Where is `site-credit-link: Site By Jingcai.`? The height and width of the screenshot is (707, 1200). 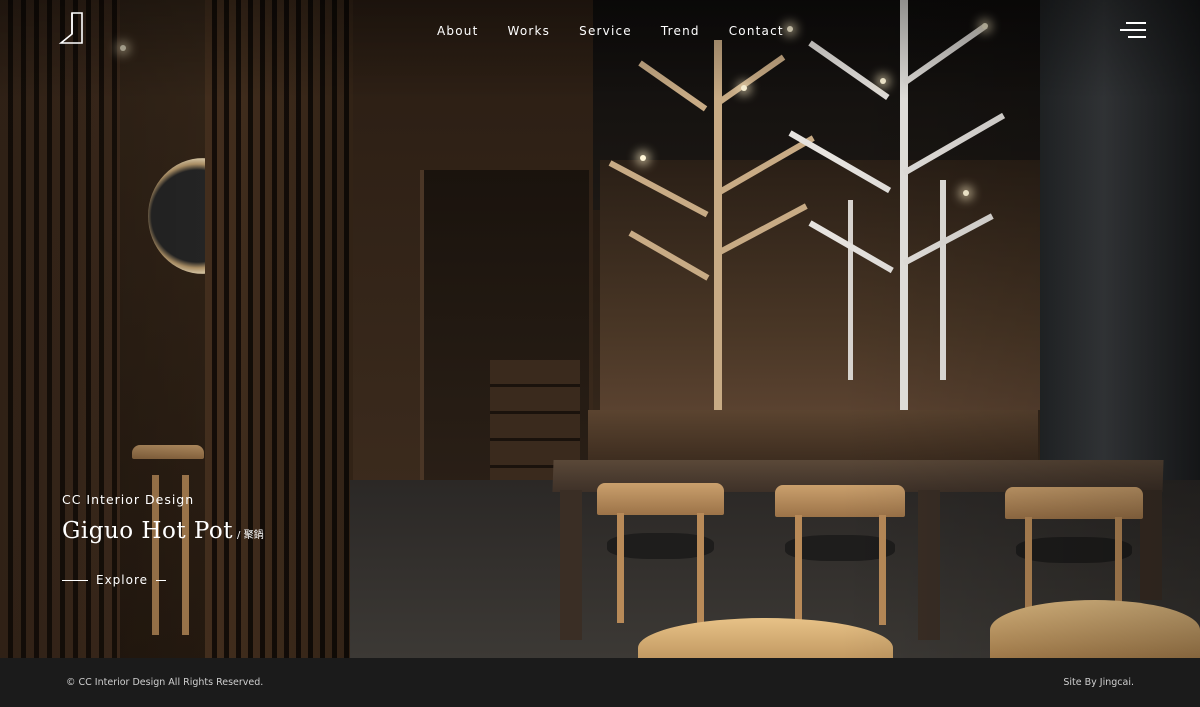
site-credit-link: Site By Jingcai. is located at coordinates (1098, 682).